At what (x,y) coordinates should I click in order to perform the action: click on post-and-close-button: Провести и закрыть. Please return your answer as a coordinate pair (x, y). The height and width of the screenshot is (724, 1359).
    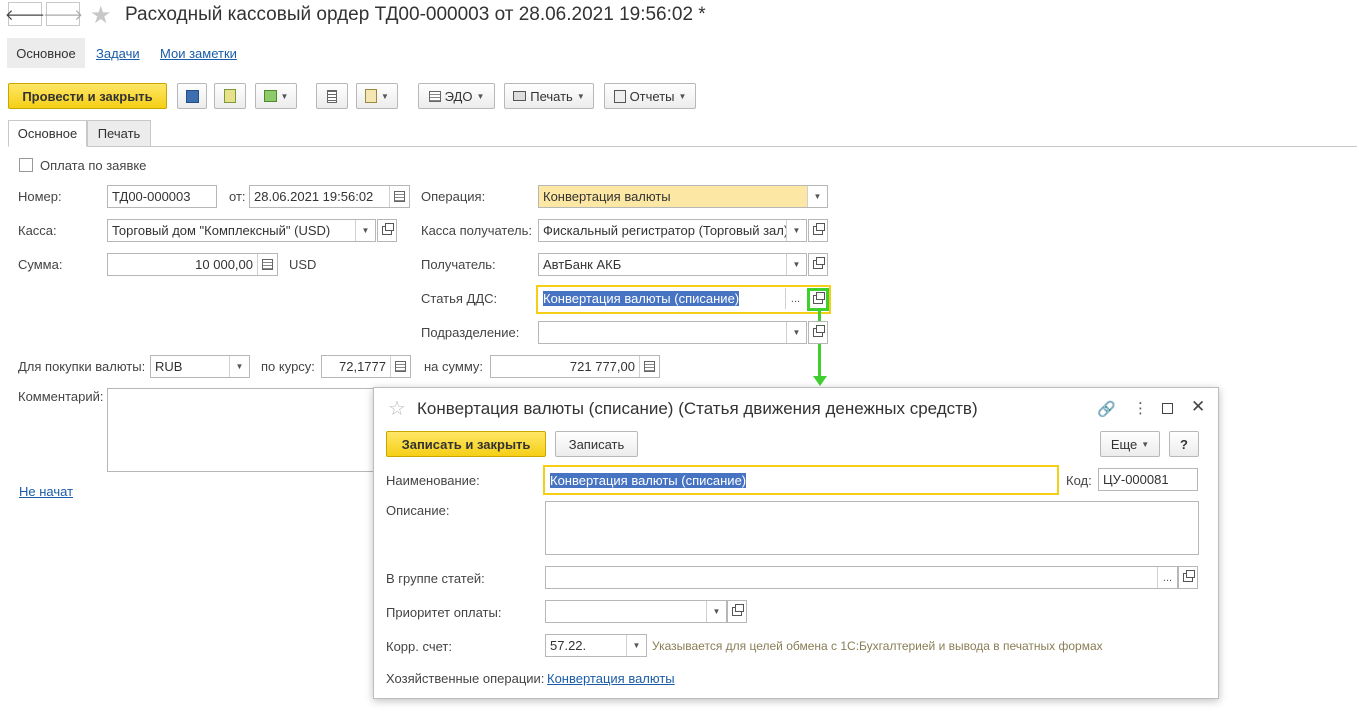
    Looking at the image, I should click on (87, 96).